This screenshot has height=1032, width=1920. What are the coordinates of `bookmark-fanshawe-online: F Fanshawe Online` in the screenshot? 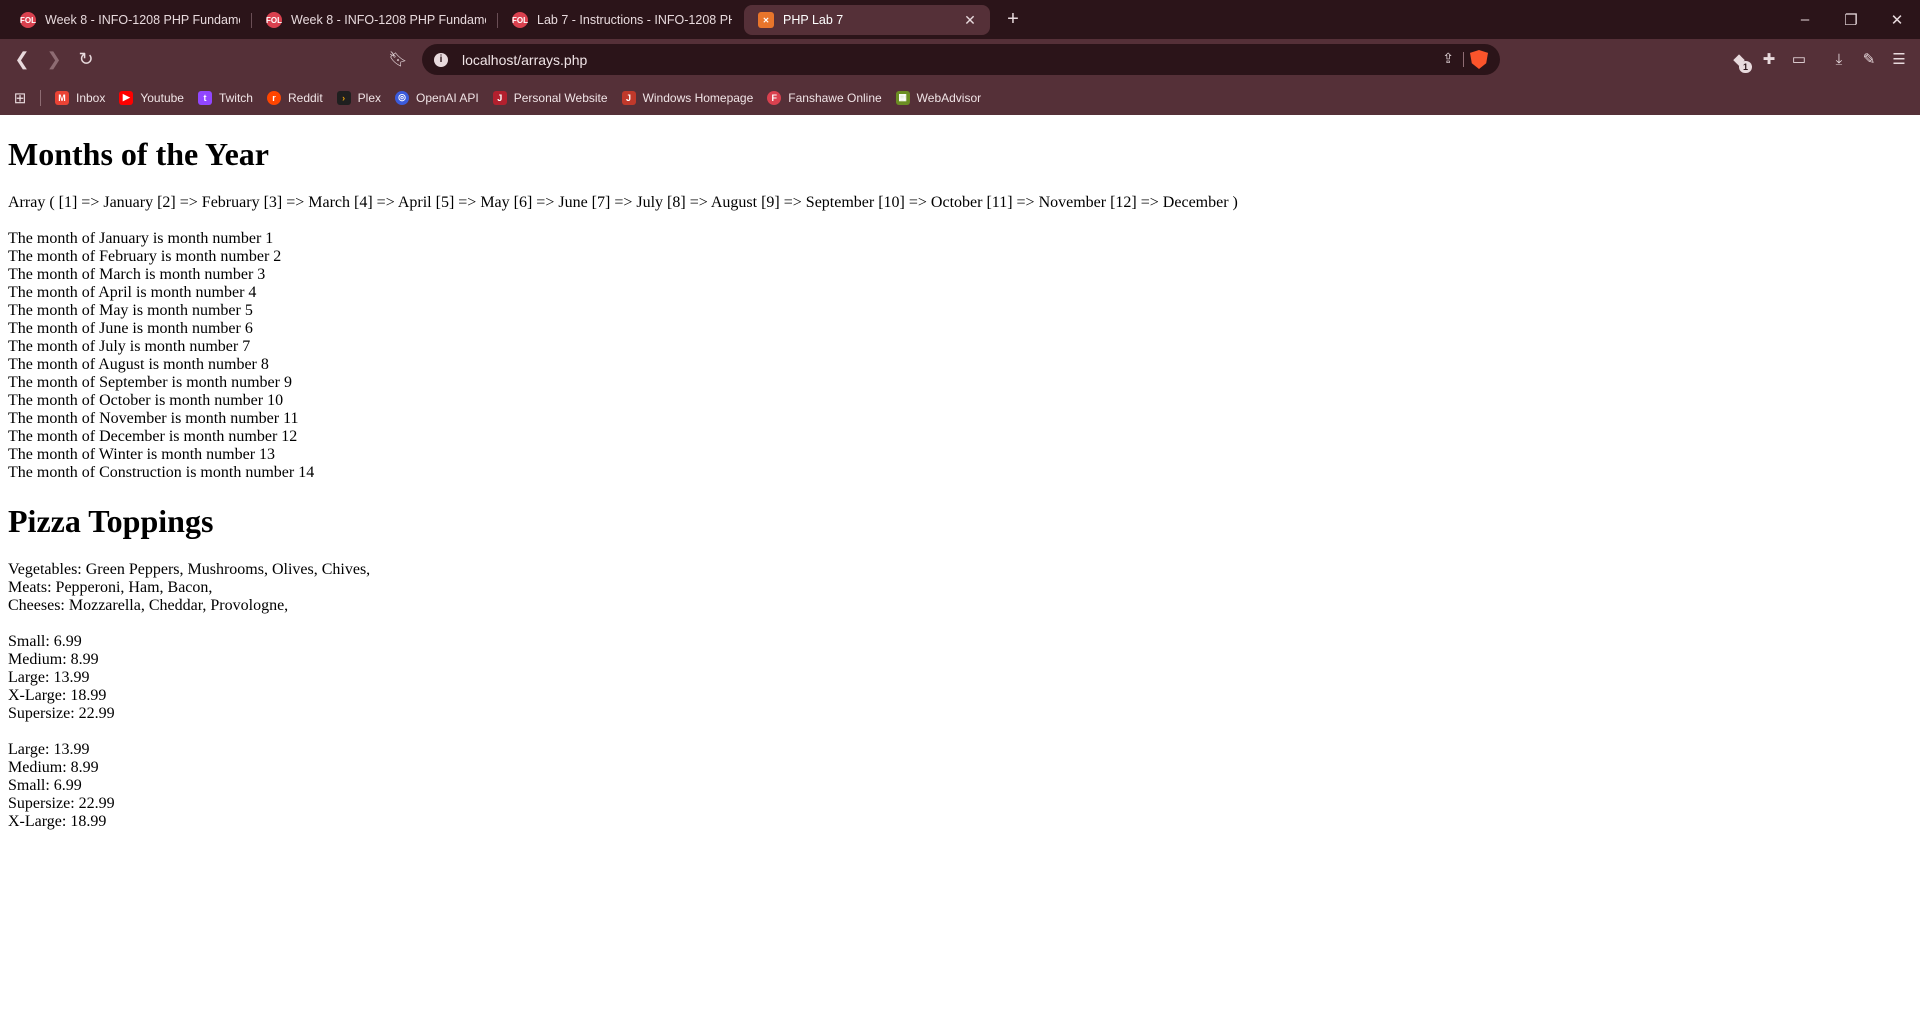 It's located at (824, 98).